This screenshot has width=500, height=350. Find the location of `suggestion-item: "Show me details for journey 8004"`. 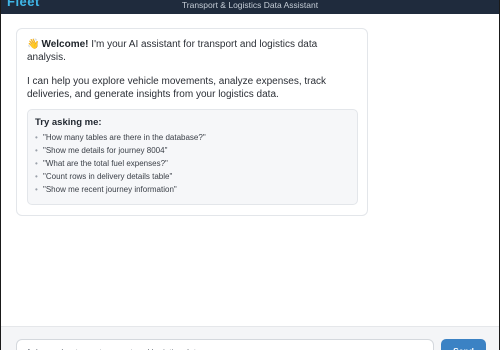

suggestion-item: "Show me details for journey 8004" is located at coordinates (192, 152).